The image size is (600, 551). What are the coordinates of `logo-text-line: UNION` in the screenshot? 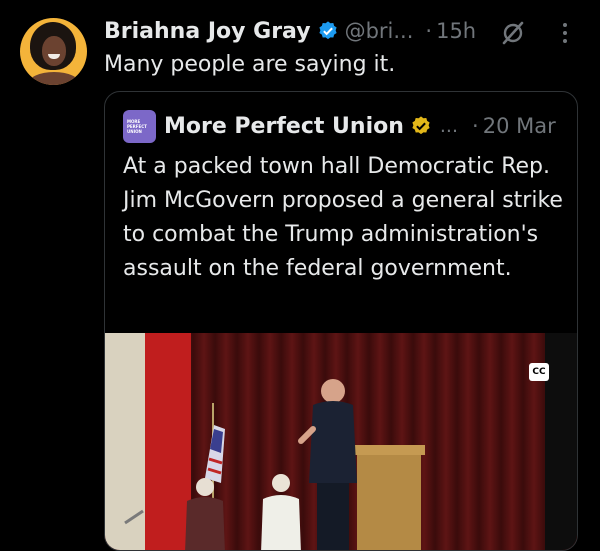 It's located at (134, 131).